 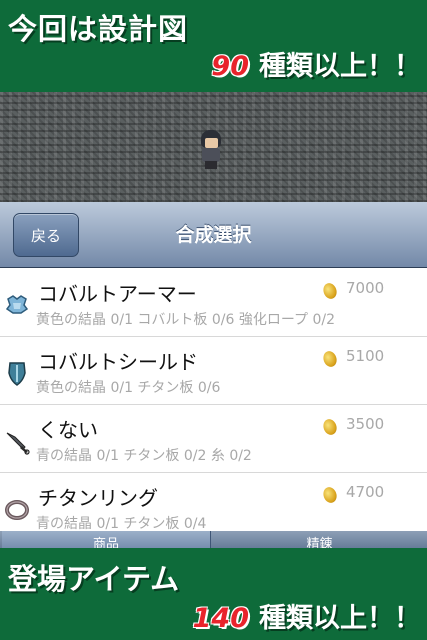 I want to click on item-price: 5100, so click(x=365, y=356).